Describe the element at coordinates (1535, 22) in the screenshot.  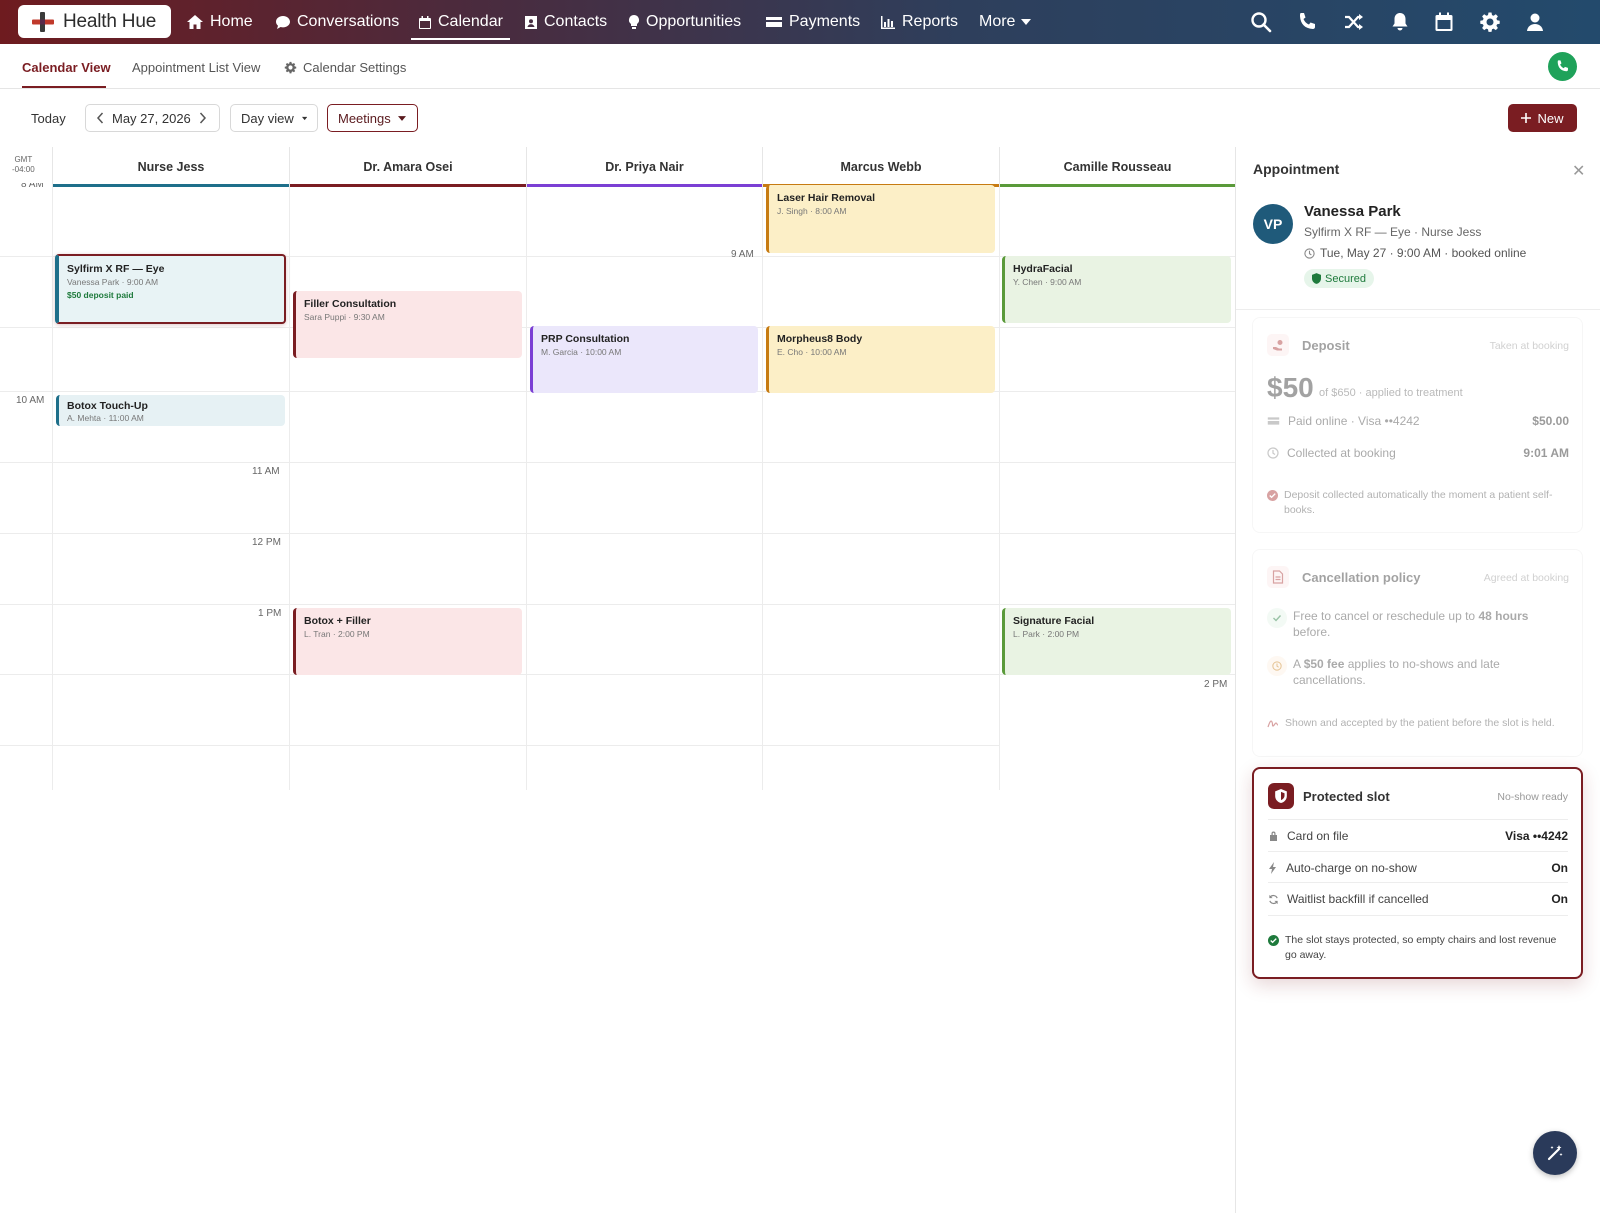
I see `nav-profile-button` at that location.